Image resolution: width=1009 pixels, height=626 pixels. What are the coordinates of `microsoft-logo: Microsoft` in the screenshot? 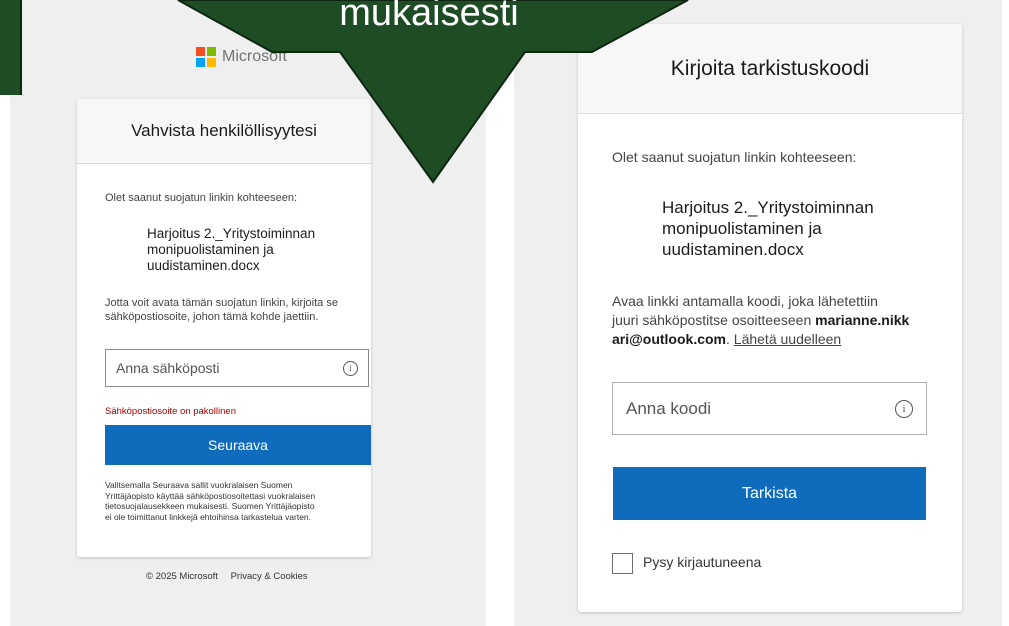 It's located at (241, 57).